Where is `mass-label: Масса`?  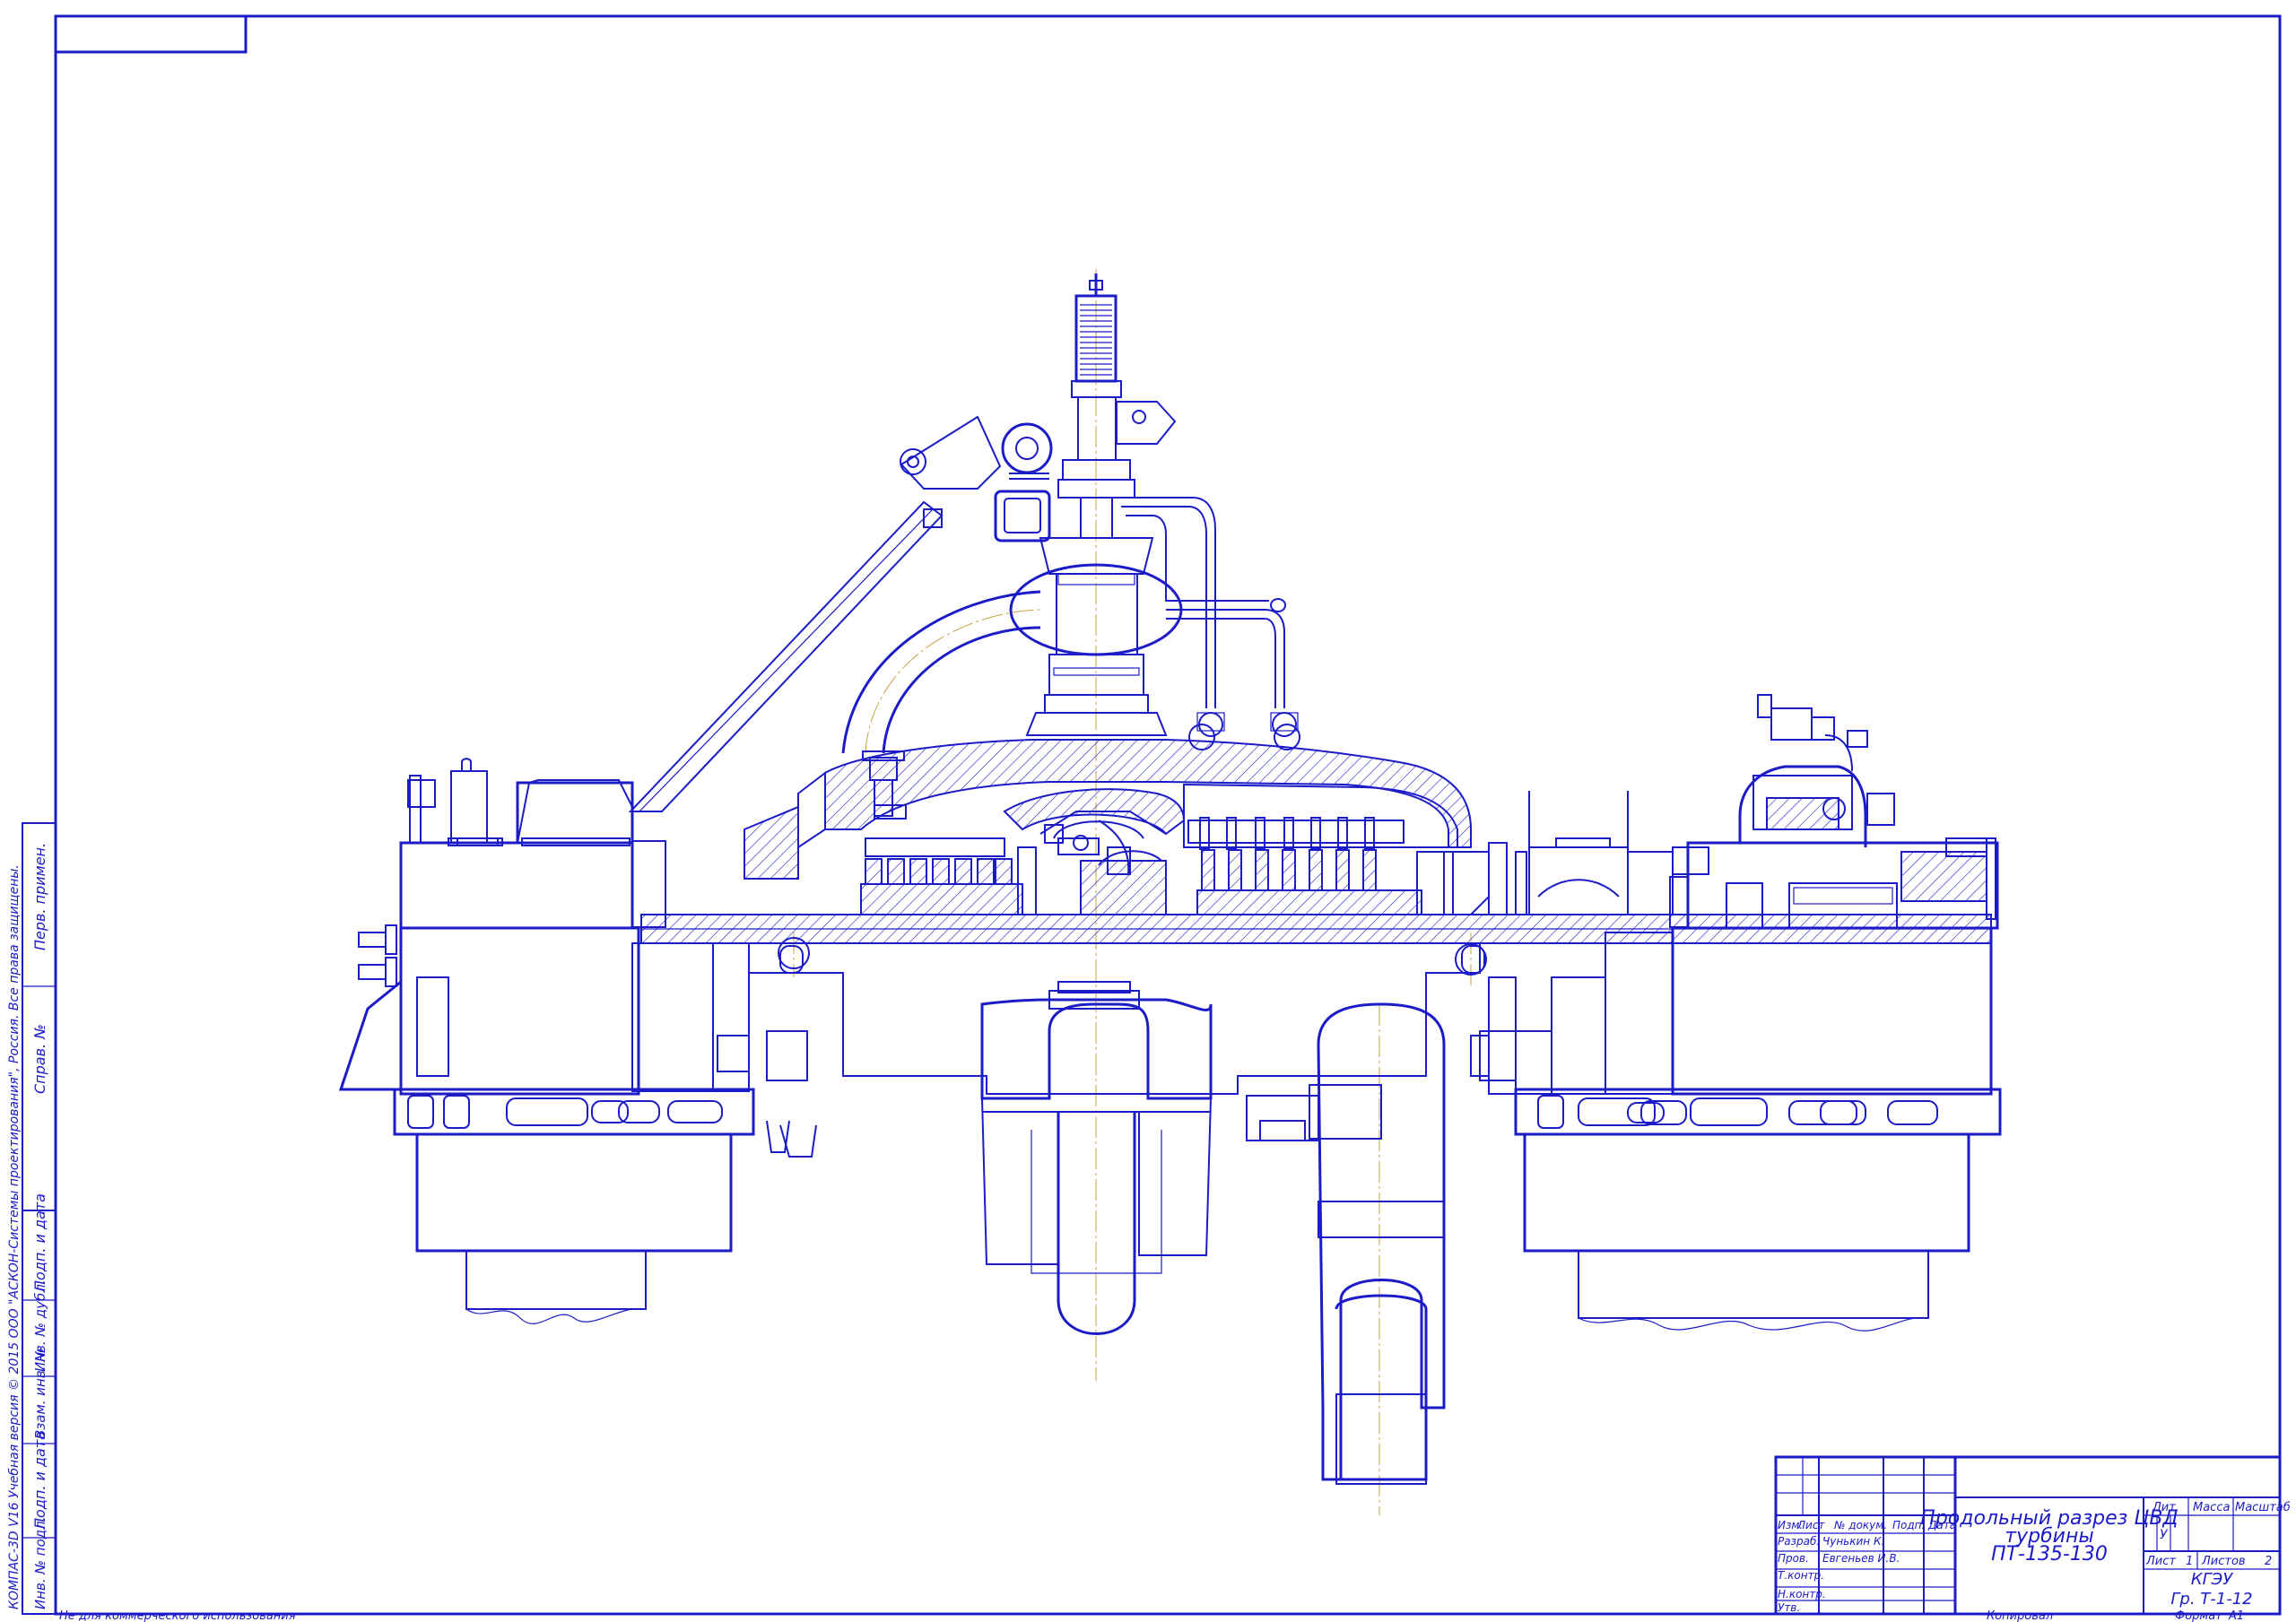
mass-label: Масса is located at coordinates (2211, 1507).